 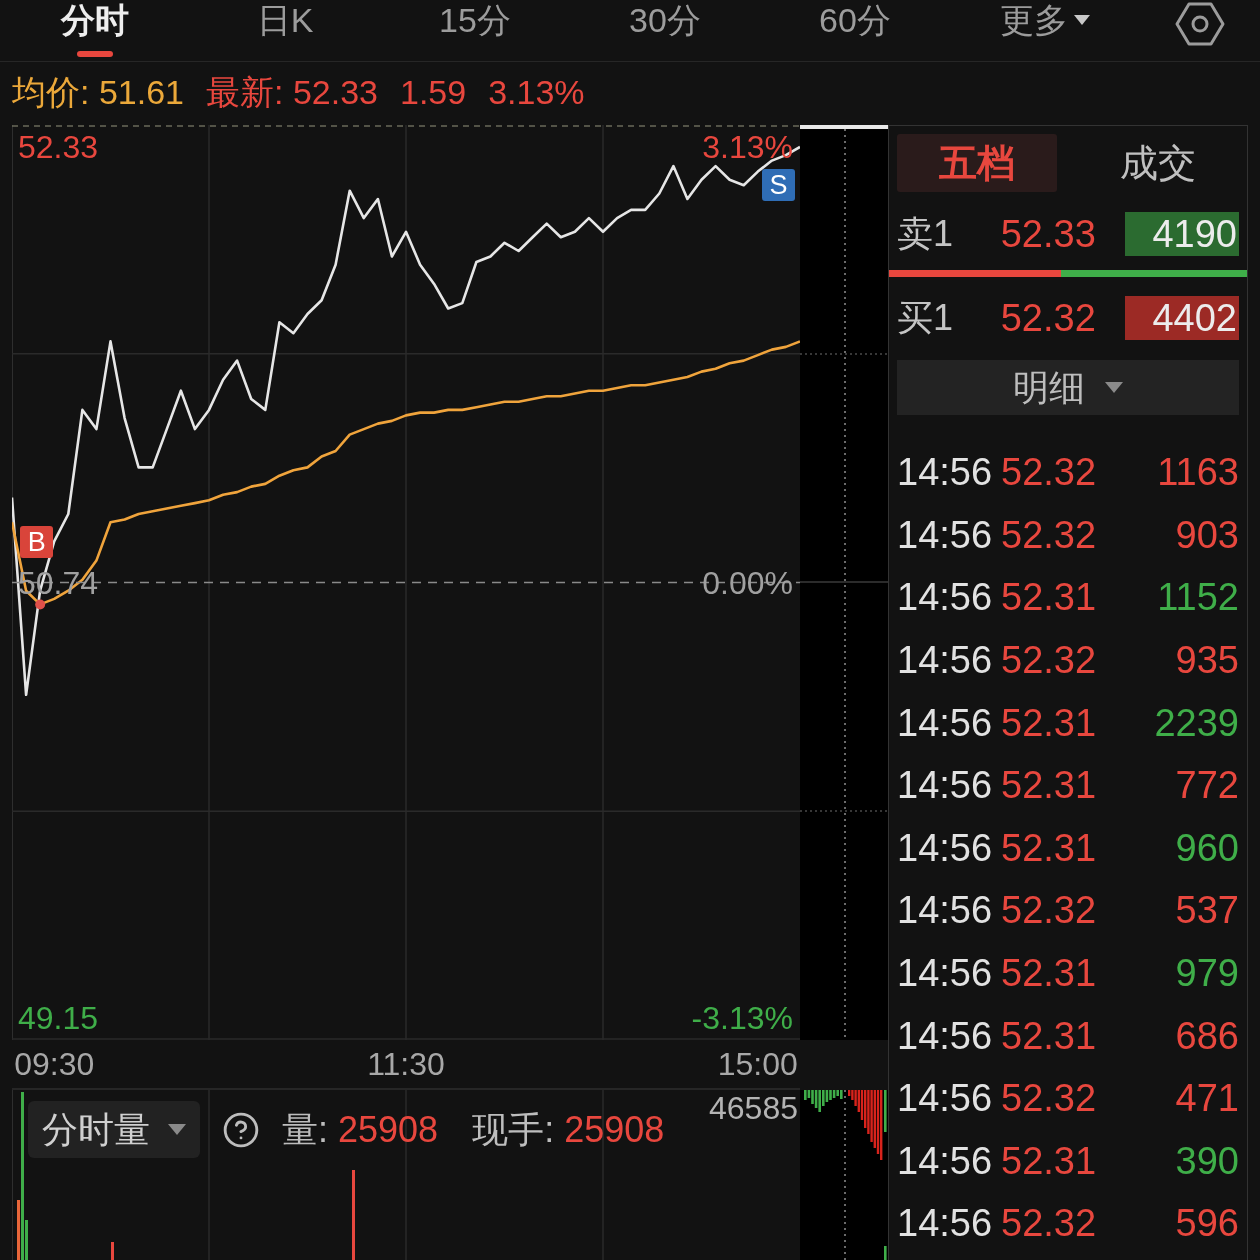 I want to click on ask-volume: 4190, so click(x=1182, y=234).